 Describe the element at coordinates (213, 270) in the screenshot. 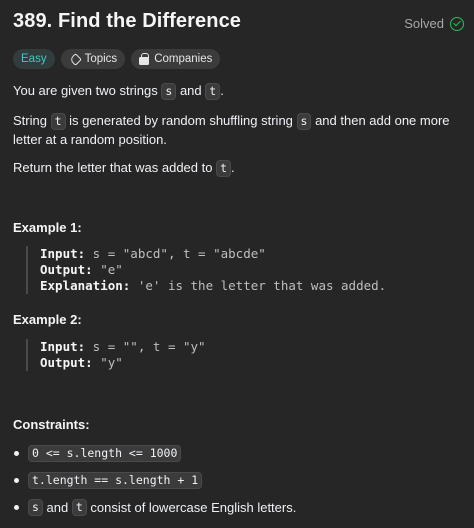

I see `example-1-output: Output: "e"` at that location.